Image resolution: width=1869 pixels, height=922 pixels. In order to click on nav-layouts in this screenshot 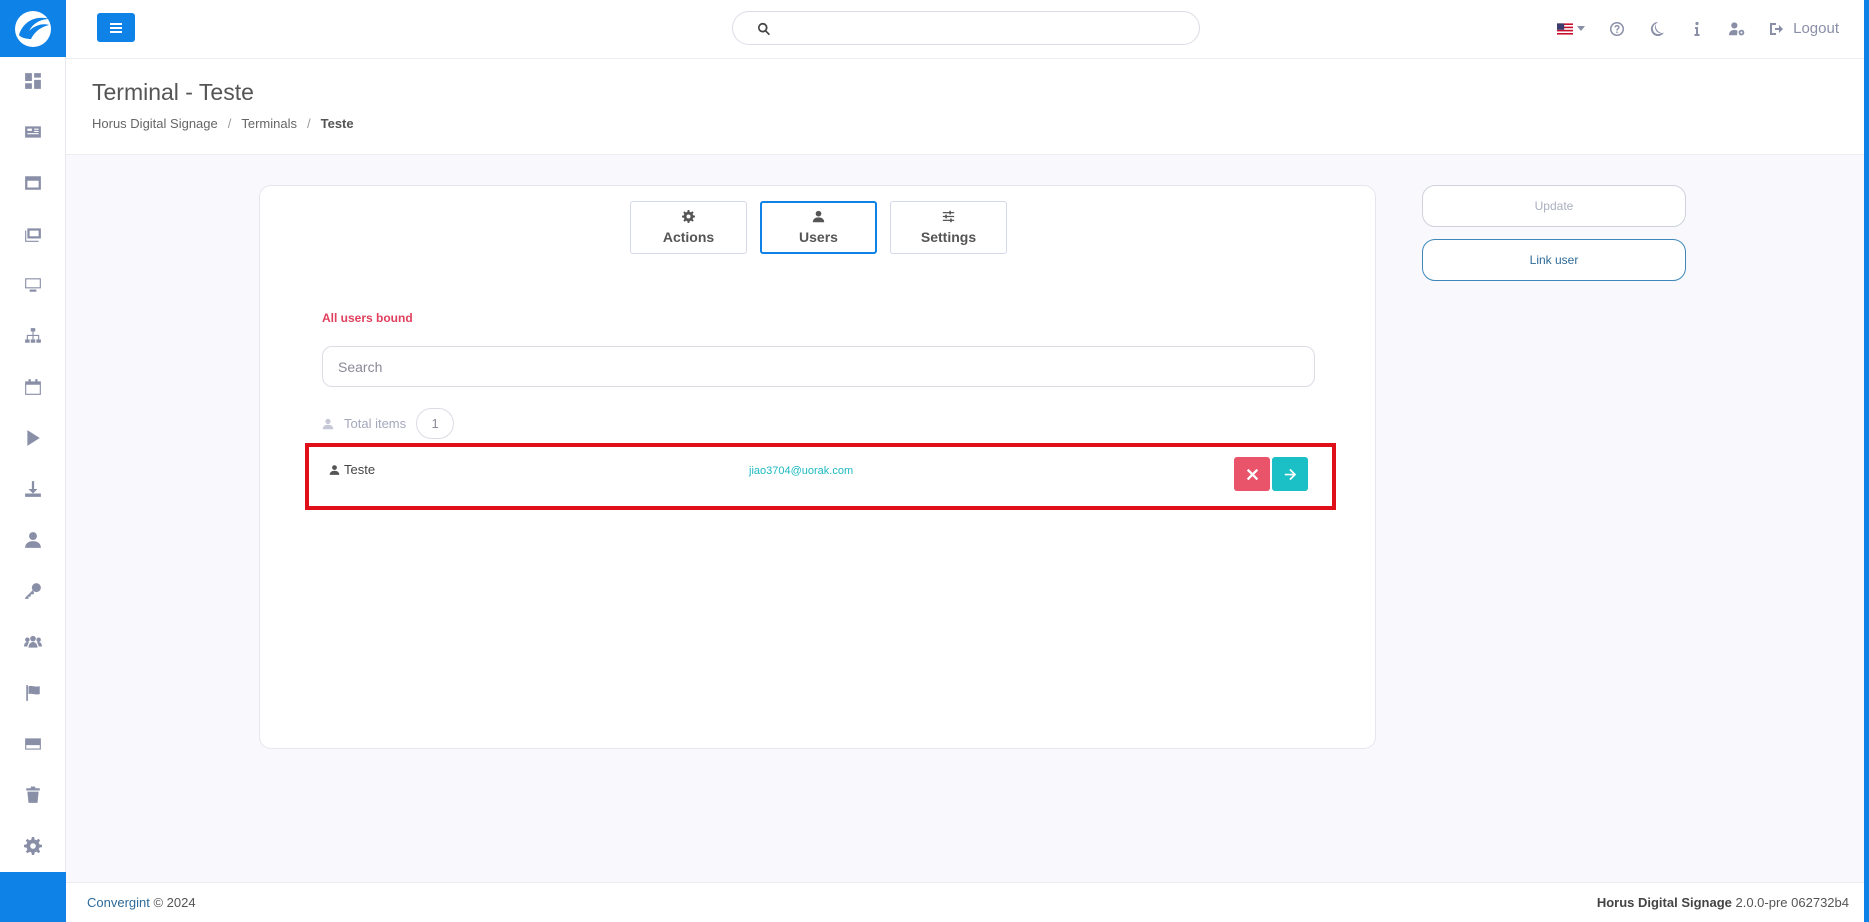, I will do `click(33, 183)`.